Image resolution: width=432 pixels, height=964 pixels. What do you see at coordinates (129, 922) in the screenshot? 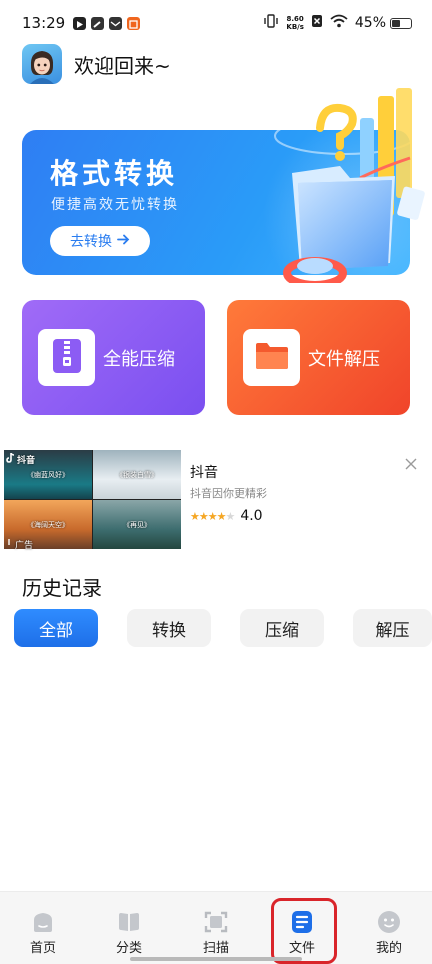
I see `category-icon` at bounding box center [129, 922].